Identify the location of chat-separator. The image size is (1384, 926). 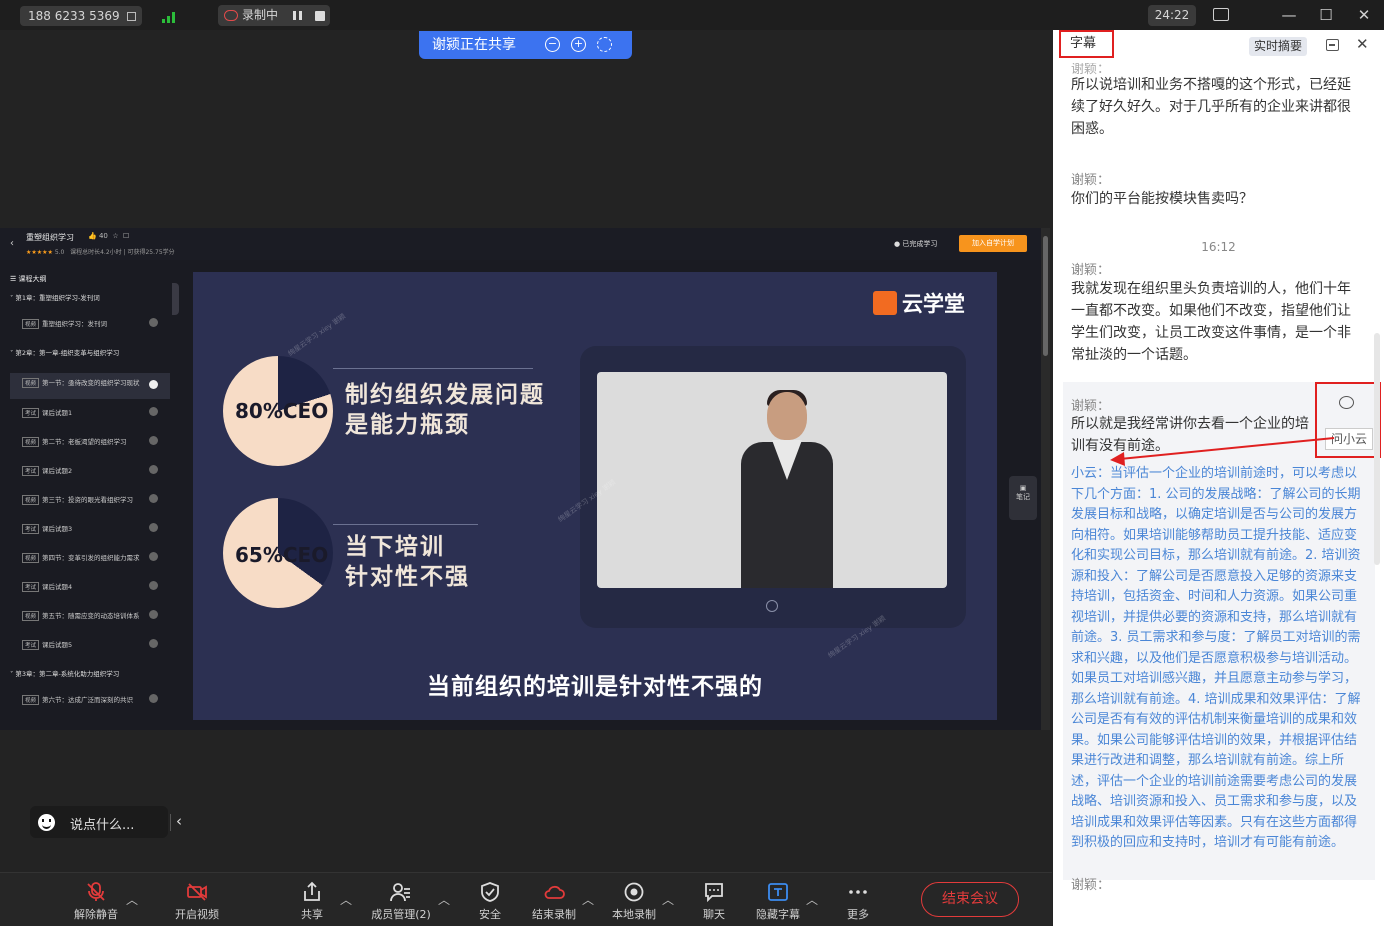
(170, 822).